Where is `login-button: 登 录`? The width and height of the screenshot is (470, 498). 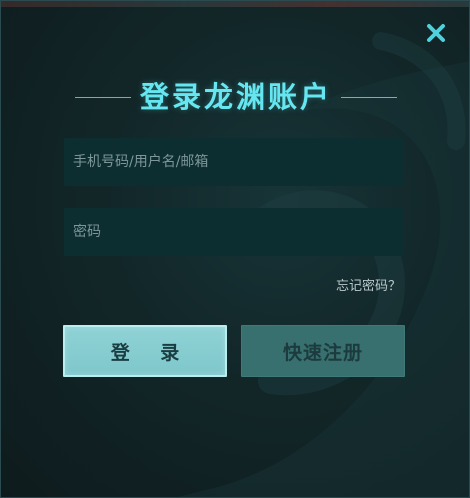 login-button: 登 录 is located at coordinates (145, 351).